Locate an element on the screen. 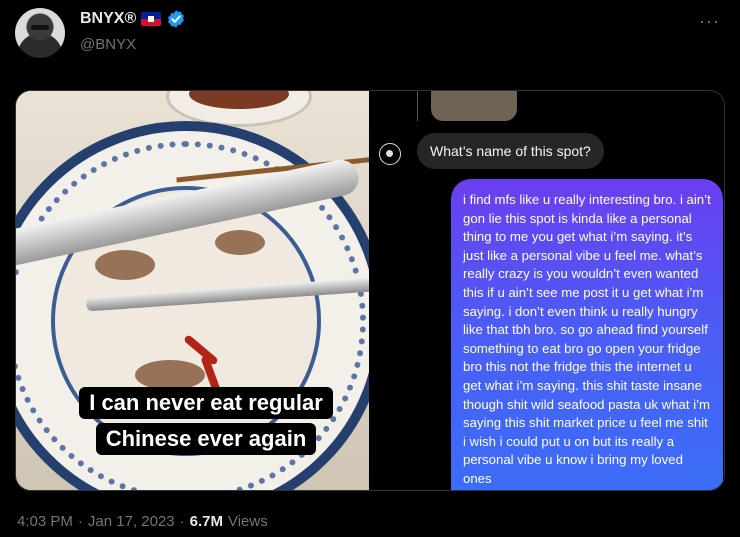 This screenshot has height=537, width=740. tweet-time: 4:03 PM is located at coordinates (45, 521).